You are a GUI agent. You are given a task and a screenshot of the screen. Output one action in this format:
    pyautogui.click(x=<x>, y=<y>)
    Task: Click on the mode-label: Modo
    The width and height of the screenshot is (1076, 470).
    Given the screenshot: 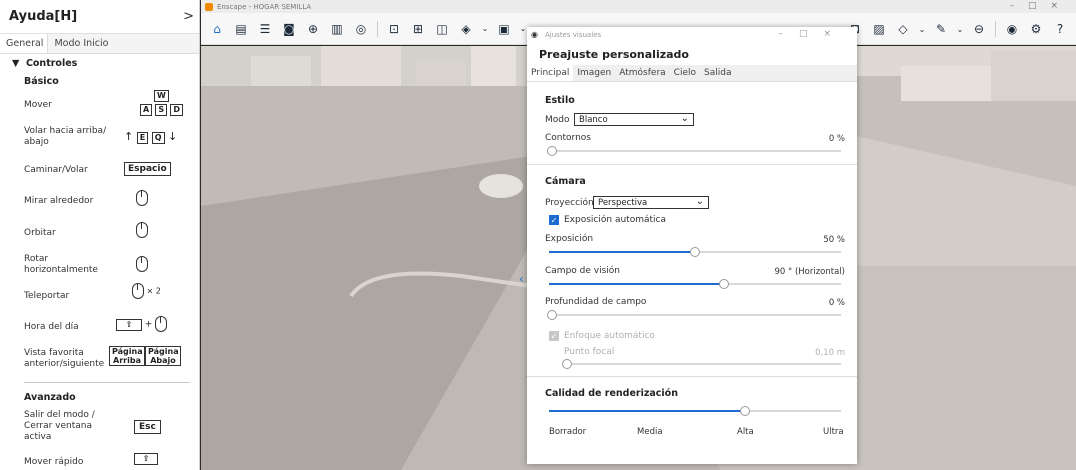 What is the action you would take?
    pyautogui.click(x=557, y=120)
    